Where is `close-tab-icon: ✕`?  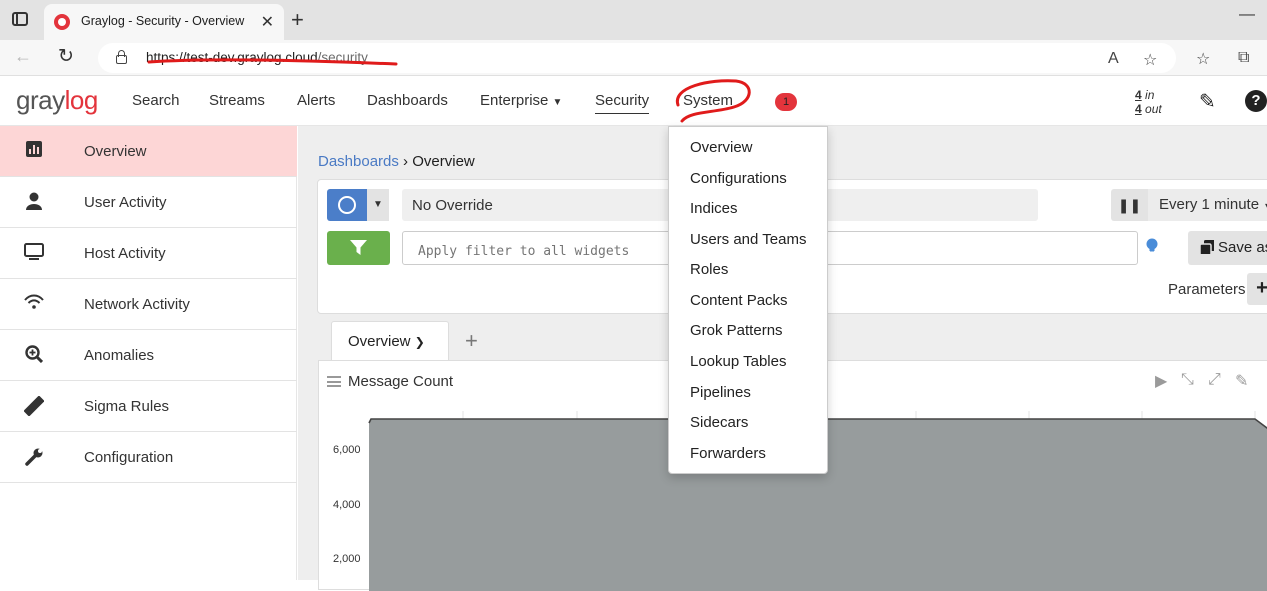
close-tab-icon: ✕ is located at coordinates (267, 22).